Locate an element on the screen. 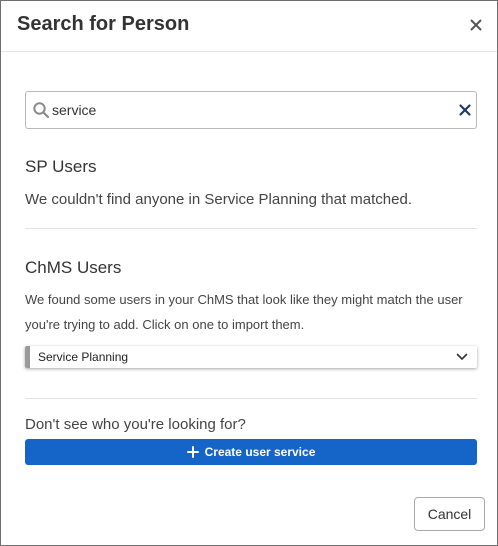 The height and width of the screenshot is (546, 498). chevron-down-icon is located at coordinates (462, 356).